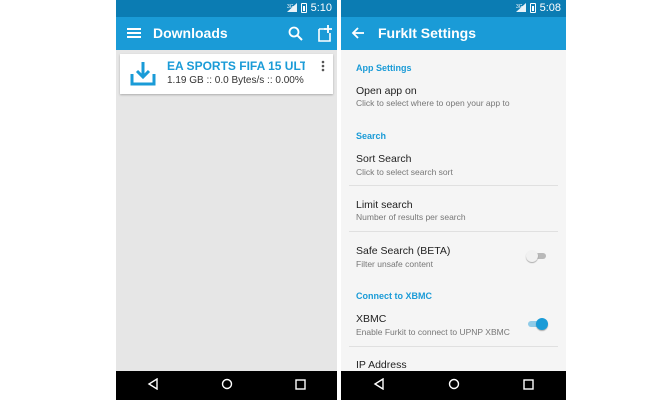  What do you see at coordinates (134, 33) in the screenshot?
I see `menu-icon` at bounding box center [134, 33].